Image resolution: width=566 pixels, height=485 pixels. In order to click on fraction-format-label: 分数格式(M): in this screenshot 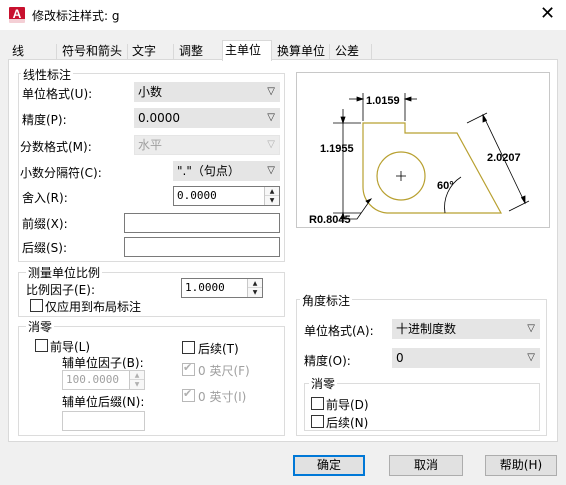, I will do `click(56, 147)`.